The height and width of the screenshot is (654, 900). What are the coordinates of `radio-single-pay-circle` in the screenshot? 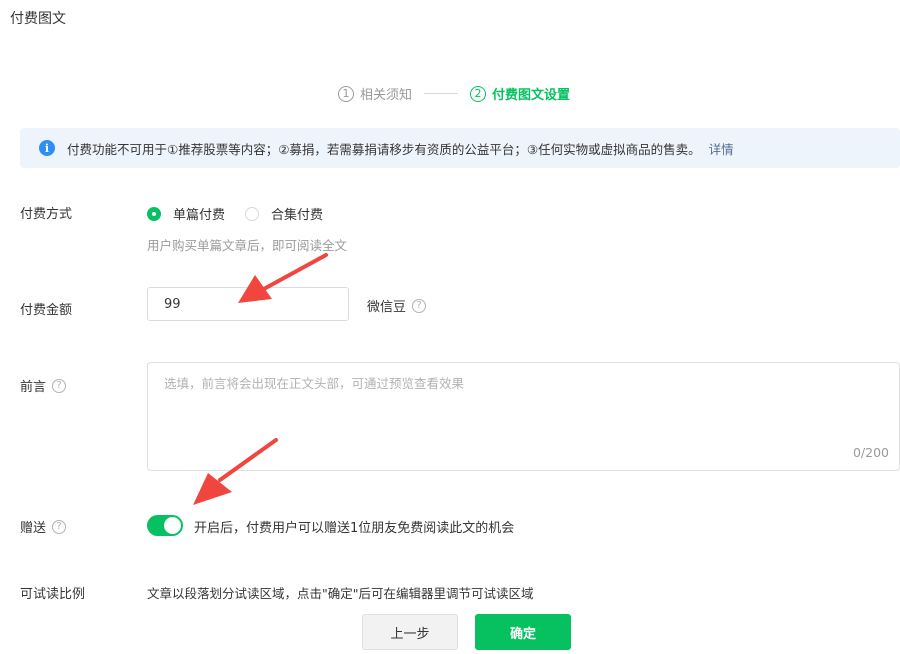 It's located at (154, 213).